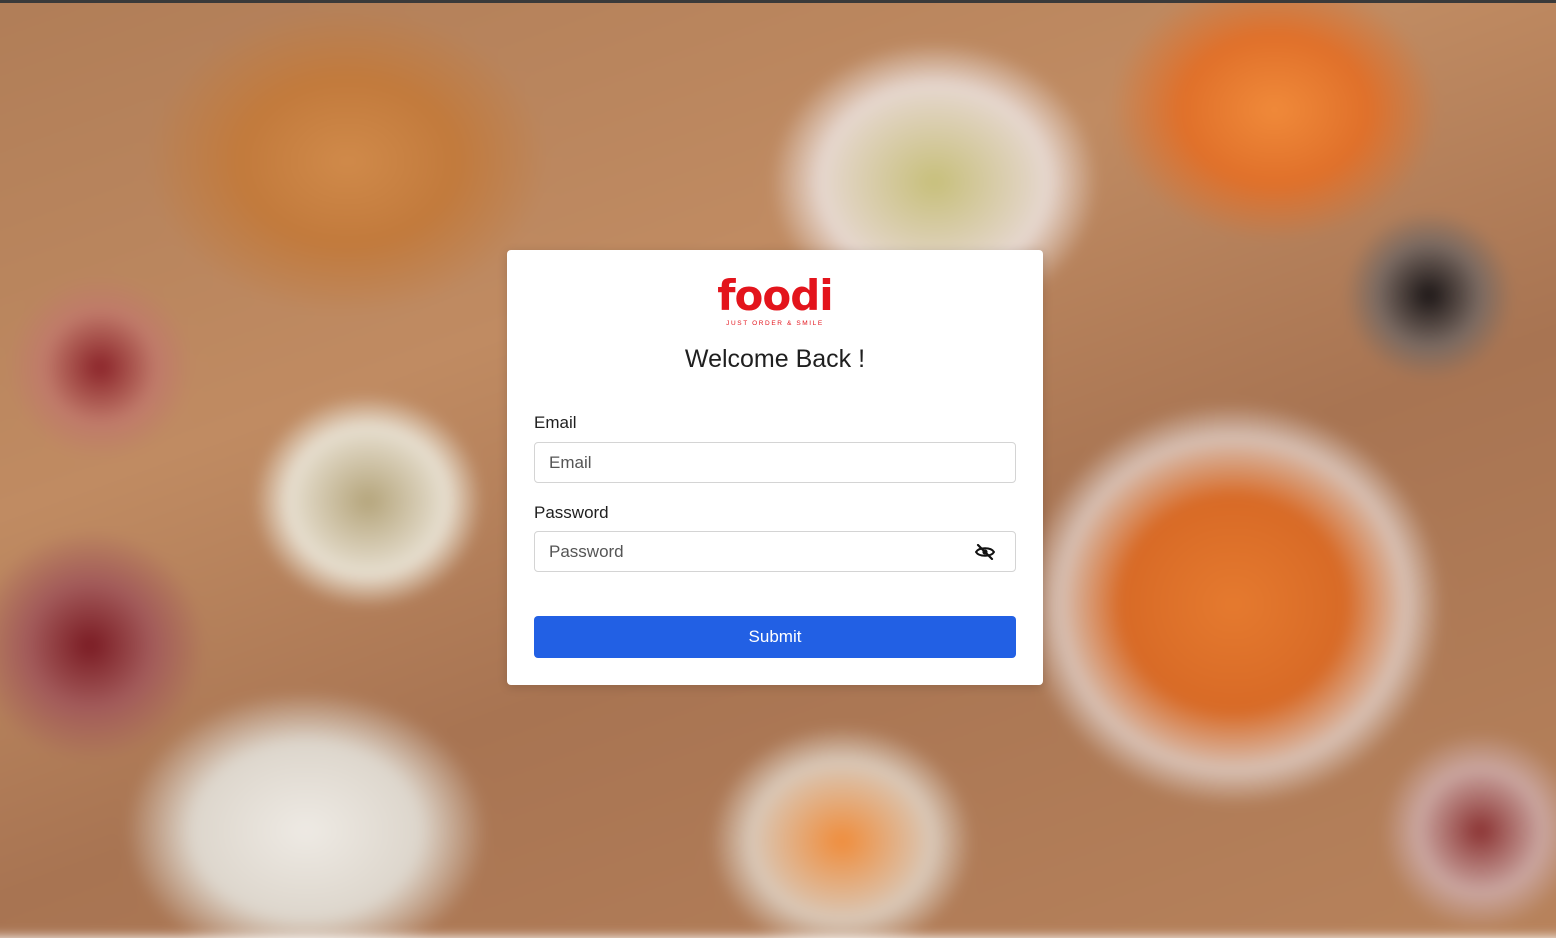 Image resolution: width=1556 pixels, height=938 pixels. I want to click on password-label: Password, so click(571, 512).